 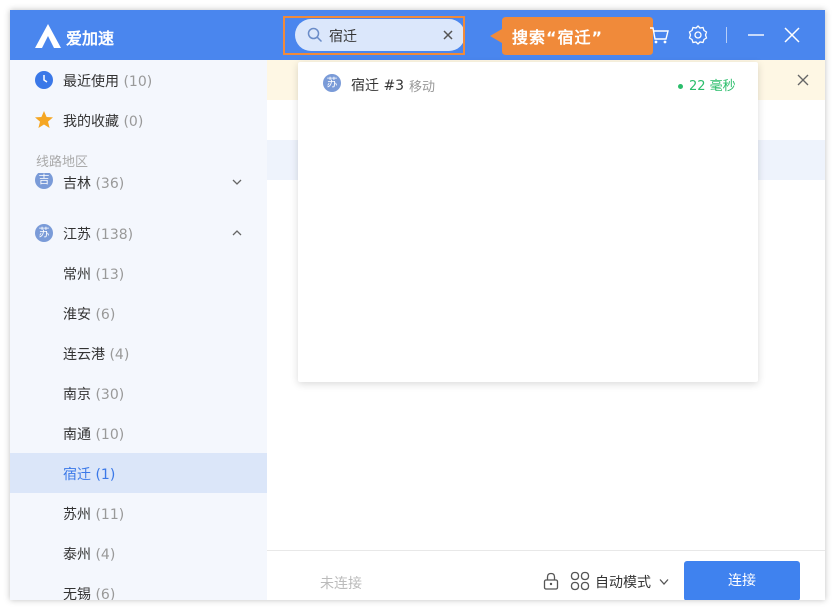 What do you see at coordinates (103, 122) in the screenshot?
I see `sidebar-item-label: 我的收藏 (0)` at bounding box center [103, 122].